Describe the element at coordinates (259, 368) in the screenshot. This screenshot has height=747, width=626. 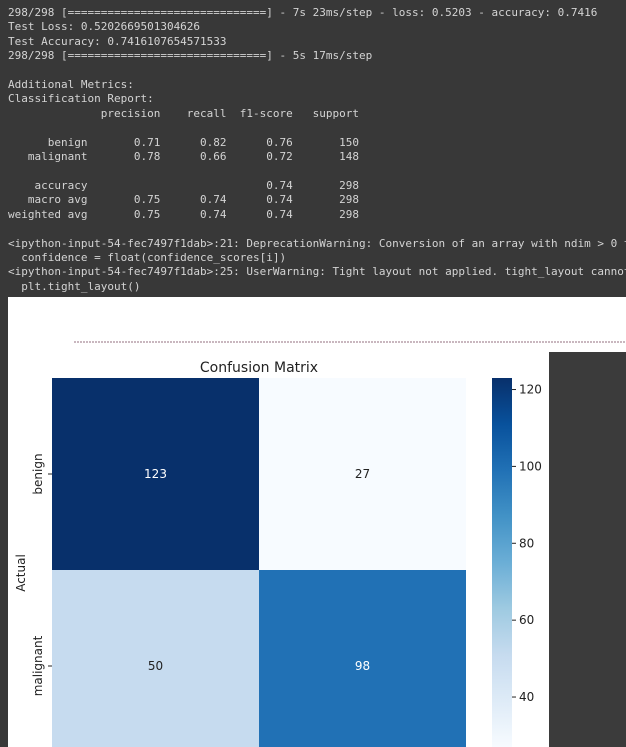
I see `chart-title: Confusion Matrix` at that location.